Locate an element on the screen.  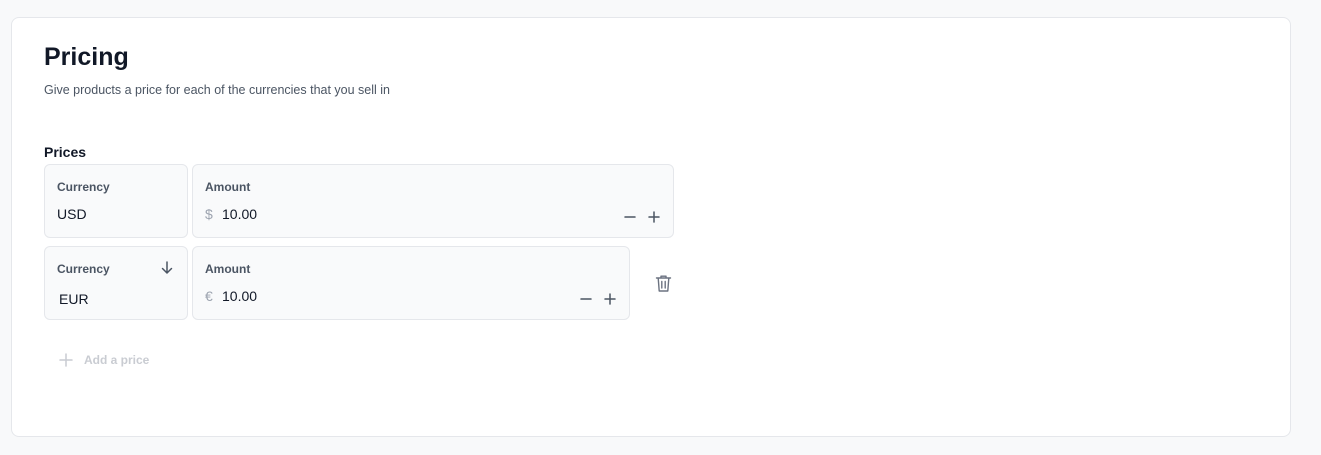
currency-symbol: $ is located at coordinates (209, 214).